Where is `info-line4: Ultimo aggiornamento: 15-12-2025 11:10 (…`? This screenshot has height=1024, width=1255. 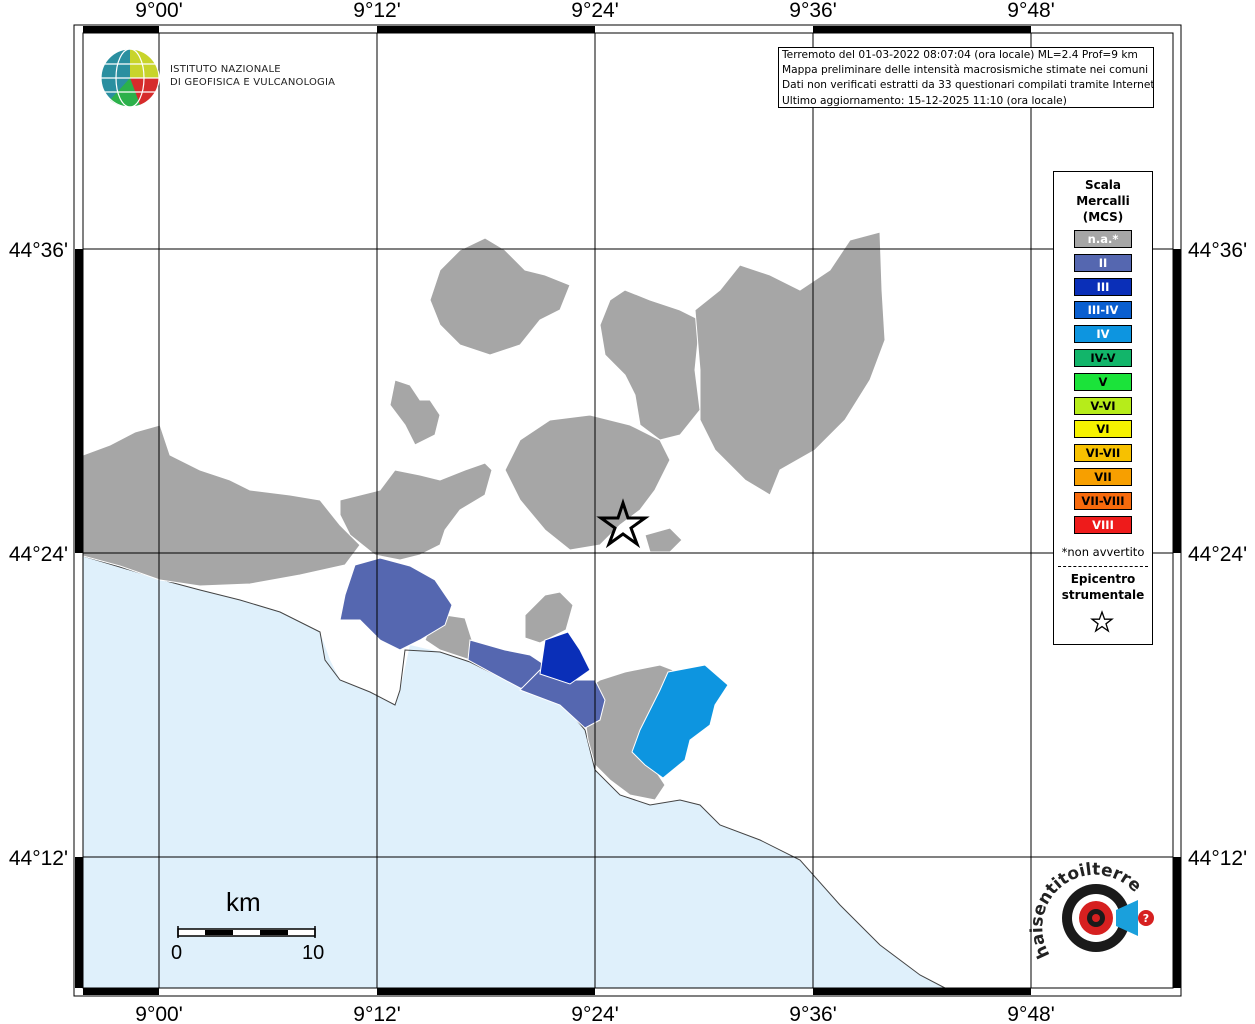
info-line4: Ultimo aggiornamento: 15-12-2025 11:10 (… is located at coordinates (924, 100).